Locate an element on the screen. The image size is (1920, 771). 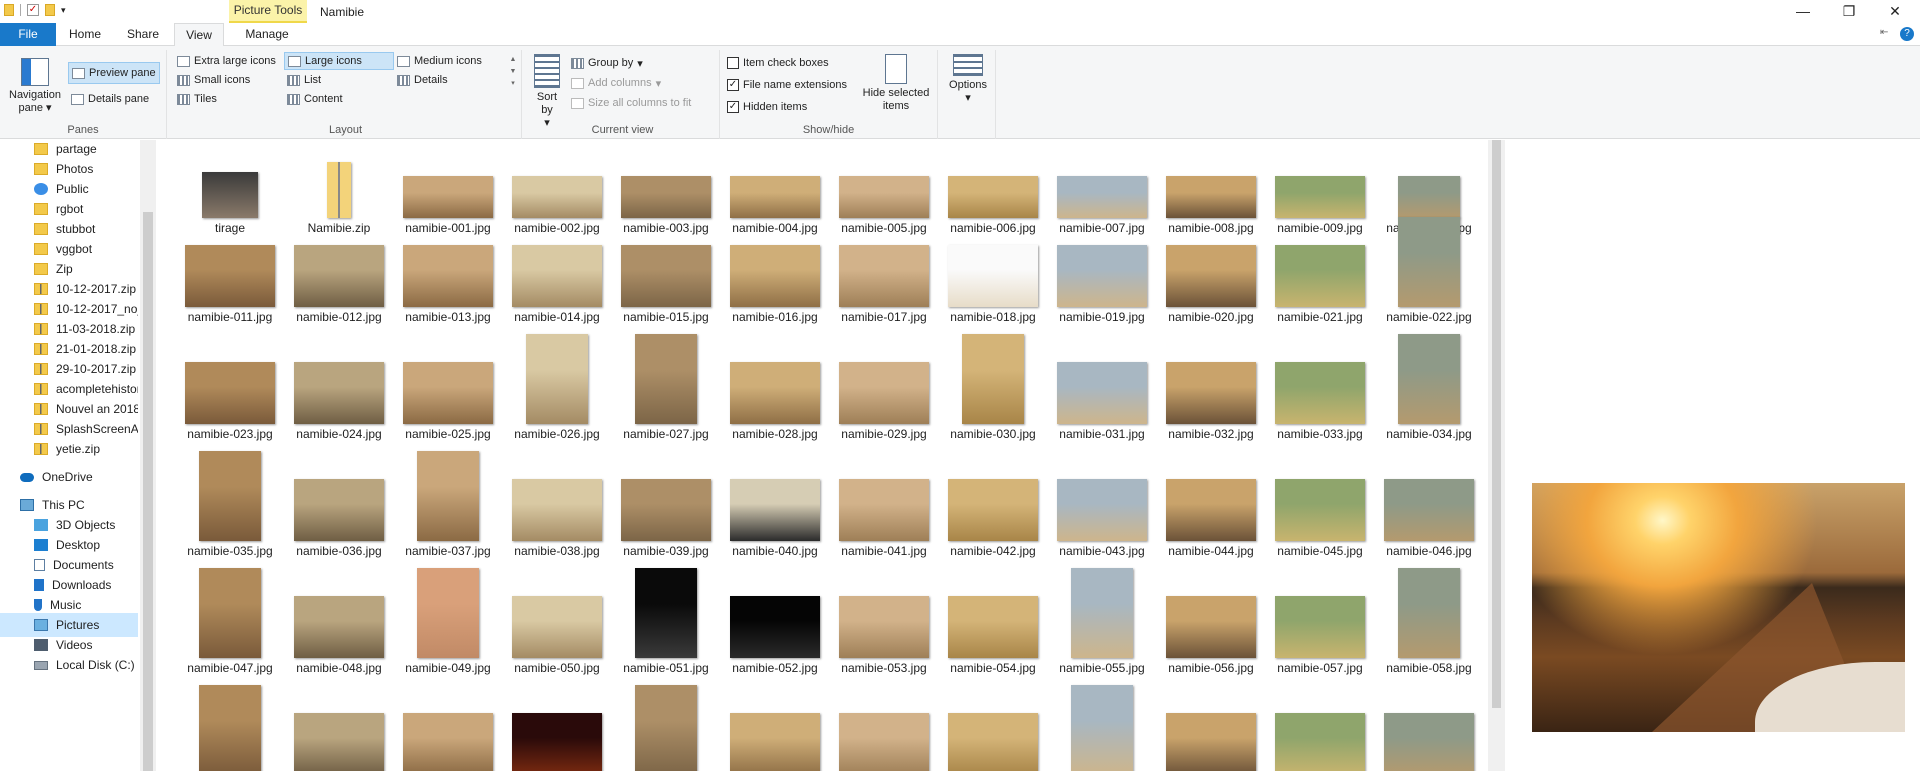
file-item: namibie-020.jpg is located at coordinates (1211, 269).